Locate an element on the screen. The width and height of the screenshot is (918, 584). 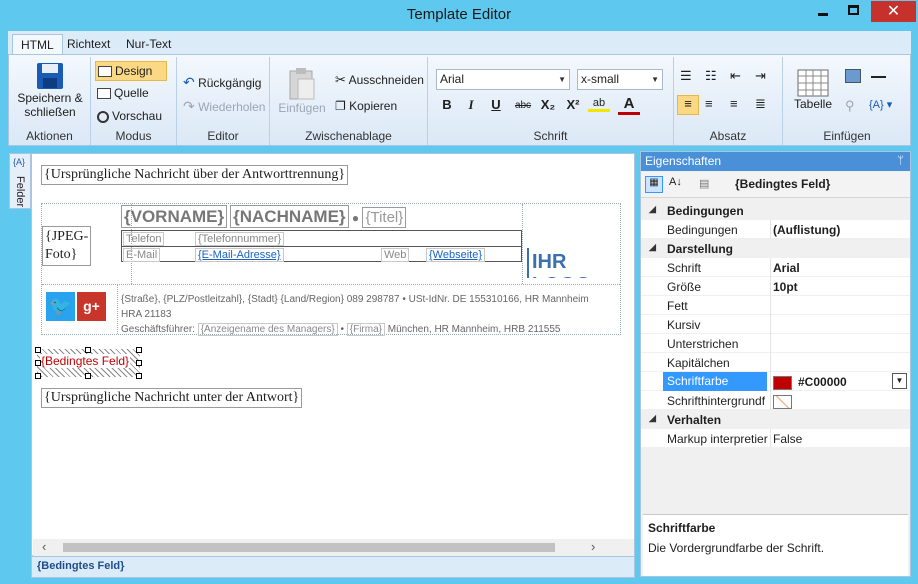
table-button: Tabelle is located at coordinates (813, 90).